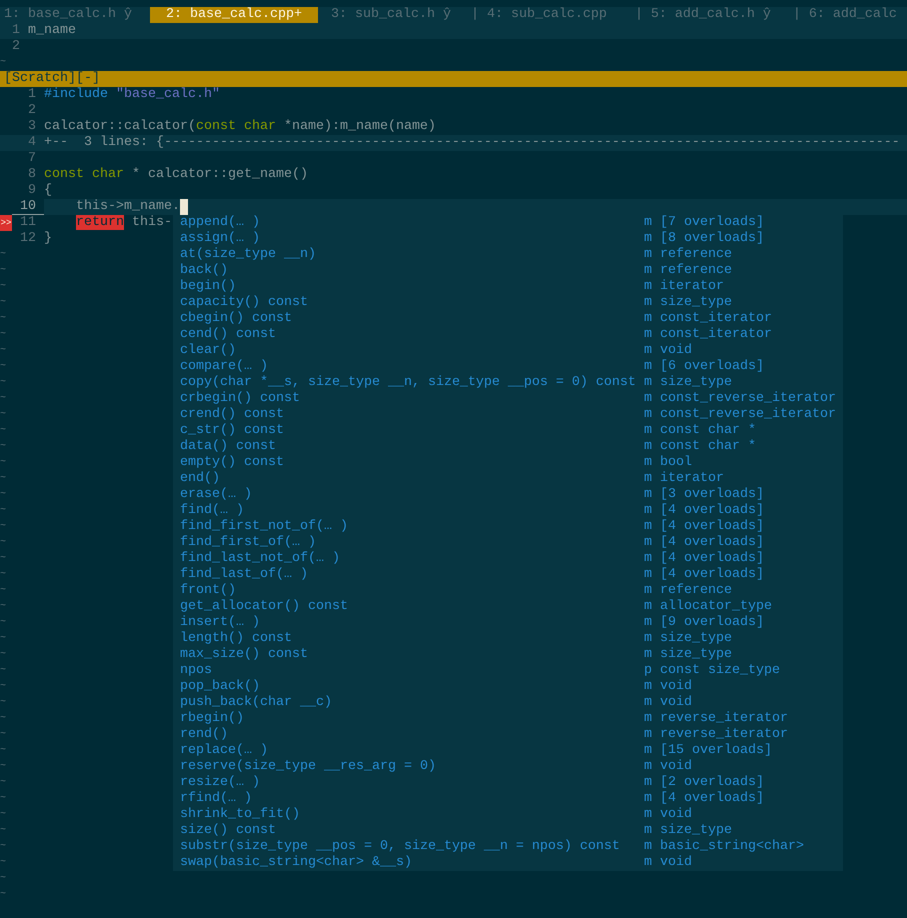  I want to click on completion-name: data() const, so click(408, 447).